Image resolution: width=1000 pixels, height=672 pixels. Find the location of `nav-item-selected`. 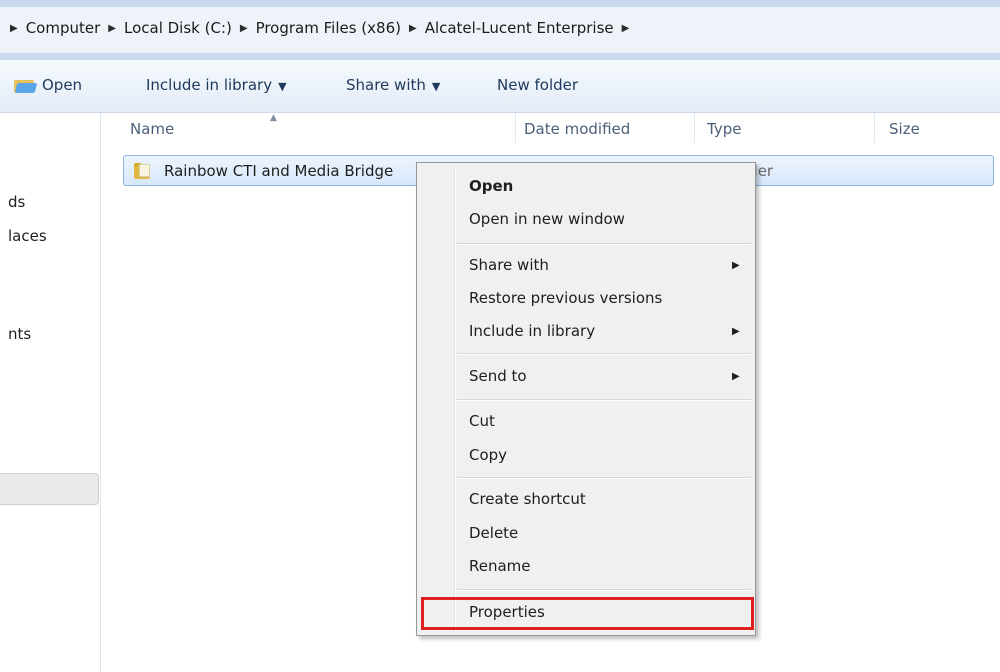

nav-item-selected is located at coordinates (49, 489).